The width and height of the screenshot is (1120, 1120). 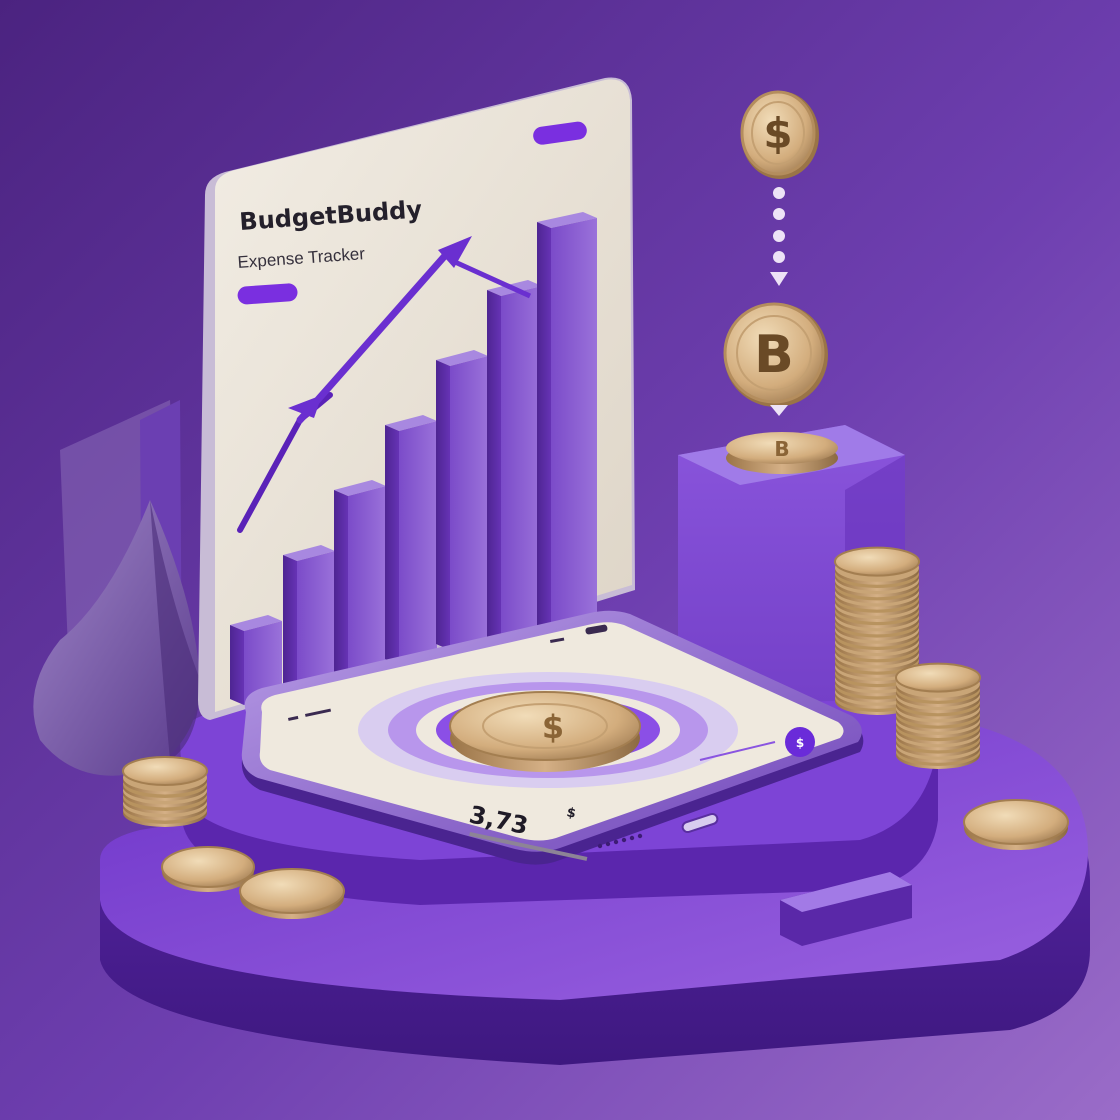 What do you see at coordinates (938, 715) in the screenshot?
I see `coin-stack-short` at bounding box center [938, 715].